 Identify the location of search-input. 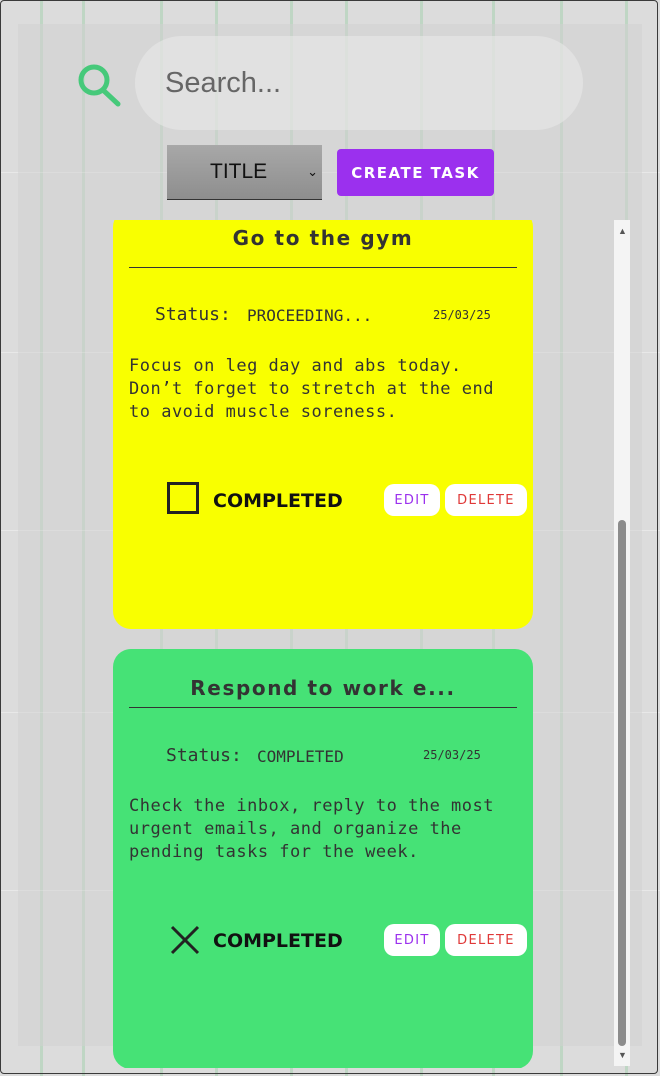
(359, 83).